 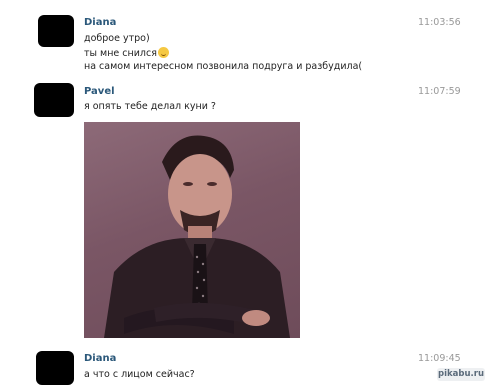 What do you see at coordinates (99, 91) in the screenshot?
I see `sender-name: Pavel` at bounding box center [99, 91].